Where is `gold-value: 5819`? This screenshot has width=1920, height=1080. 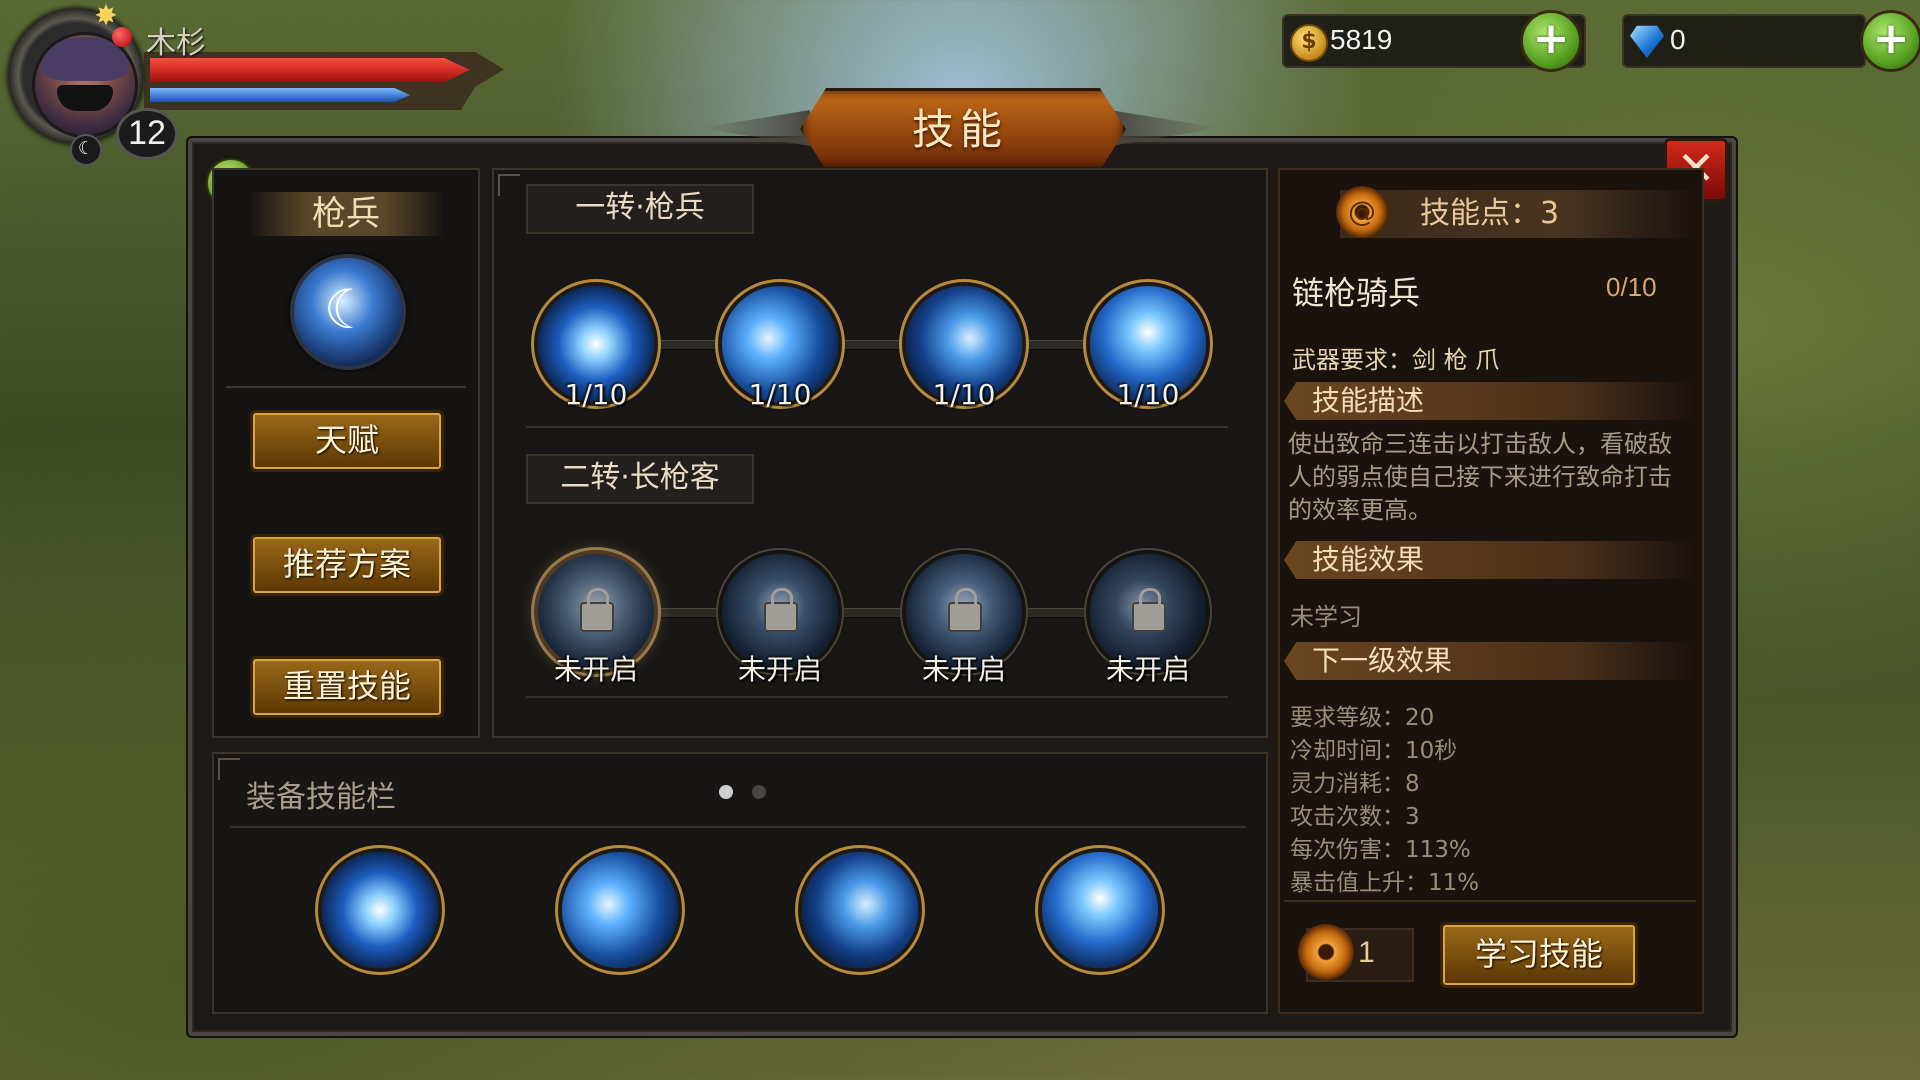 gold-value: 5819 is located at coordinates (1361, 39).